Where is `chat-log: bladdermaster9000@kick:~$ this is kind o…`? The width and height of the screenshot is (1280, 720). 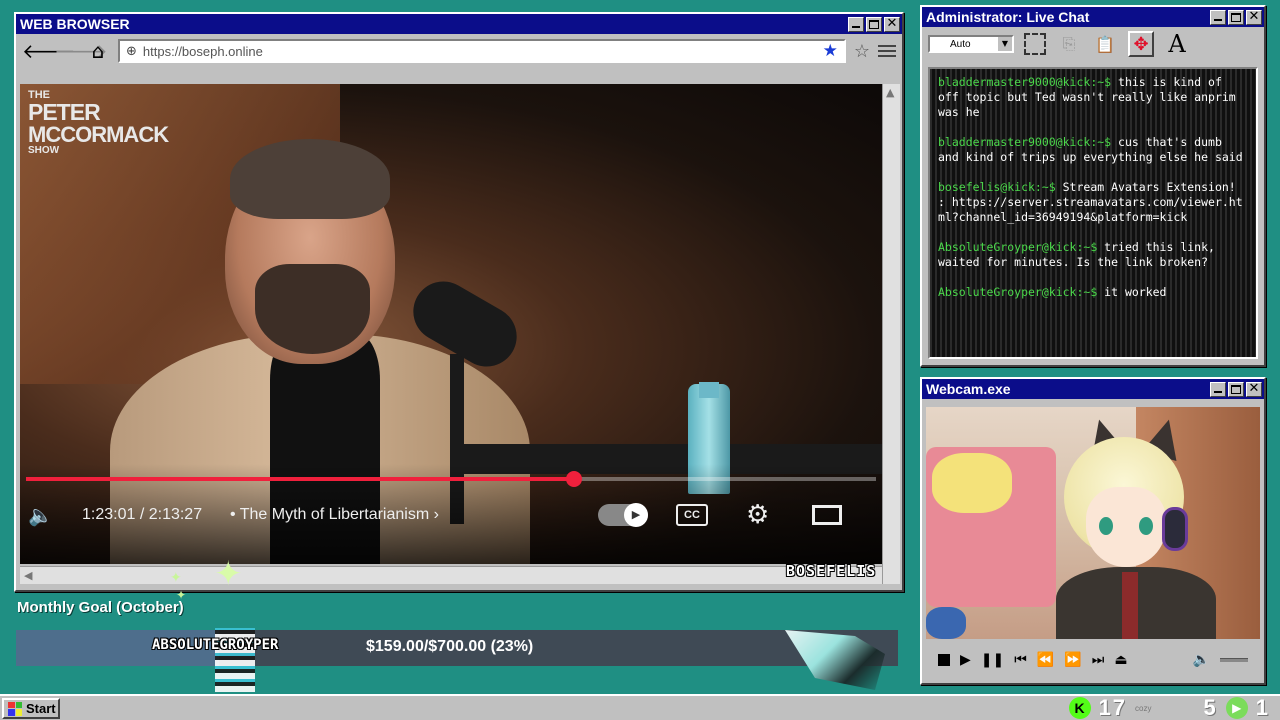
chat-log: bladdermaster9000@kick:~$ this is kind o… is located at coordinates (1093, 213).